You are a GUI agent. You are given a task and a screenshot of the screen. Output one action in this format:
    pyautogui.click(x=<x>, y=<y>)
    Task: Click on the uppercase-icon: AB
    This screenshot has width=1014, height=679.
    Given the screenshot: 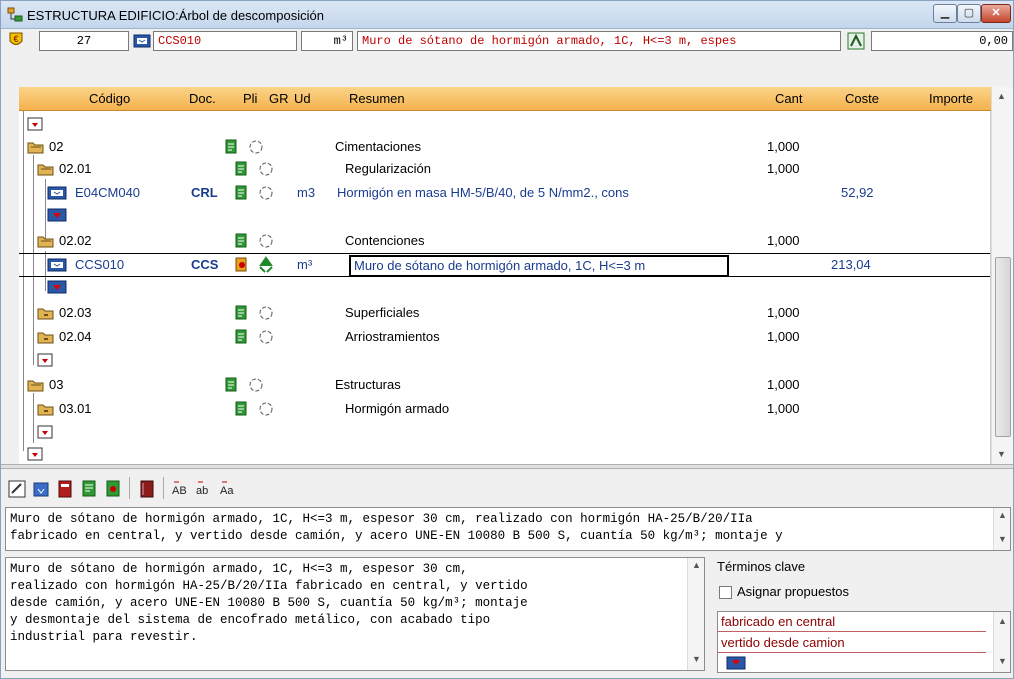 What is the action you would take?
    pyautogui.click(x=181, y=489)
    